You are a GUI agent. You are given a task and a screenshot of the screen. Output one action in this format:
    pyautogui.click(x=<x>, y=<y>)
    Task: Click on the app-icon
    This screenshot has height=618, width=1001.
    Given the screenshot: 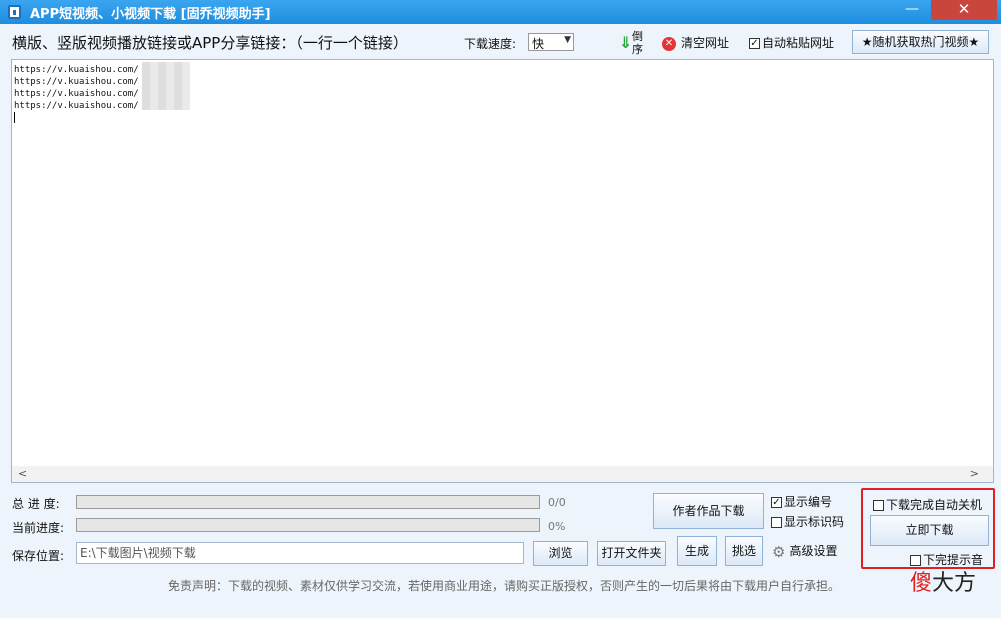 What is the action you would take?
    pyautogui.click(x=14, y=12)
    